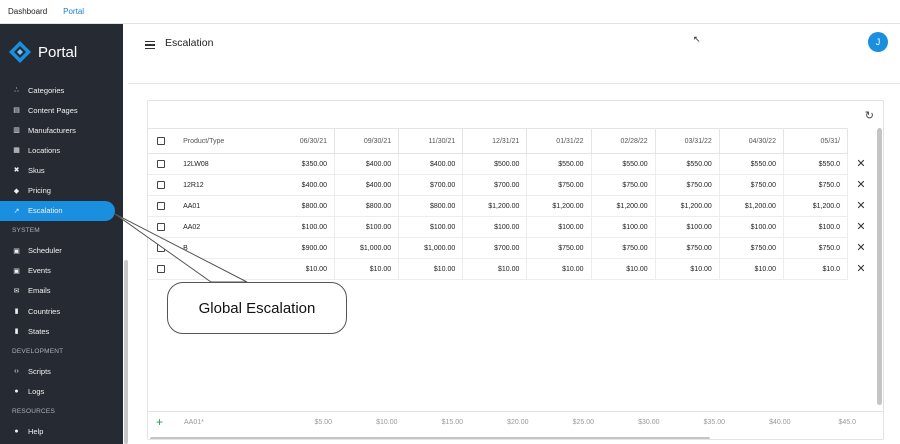  I want to click on value-cell: $1,200.0, so click(815, 206).